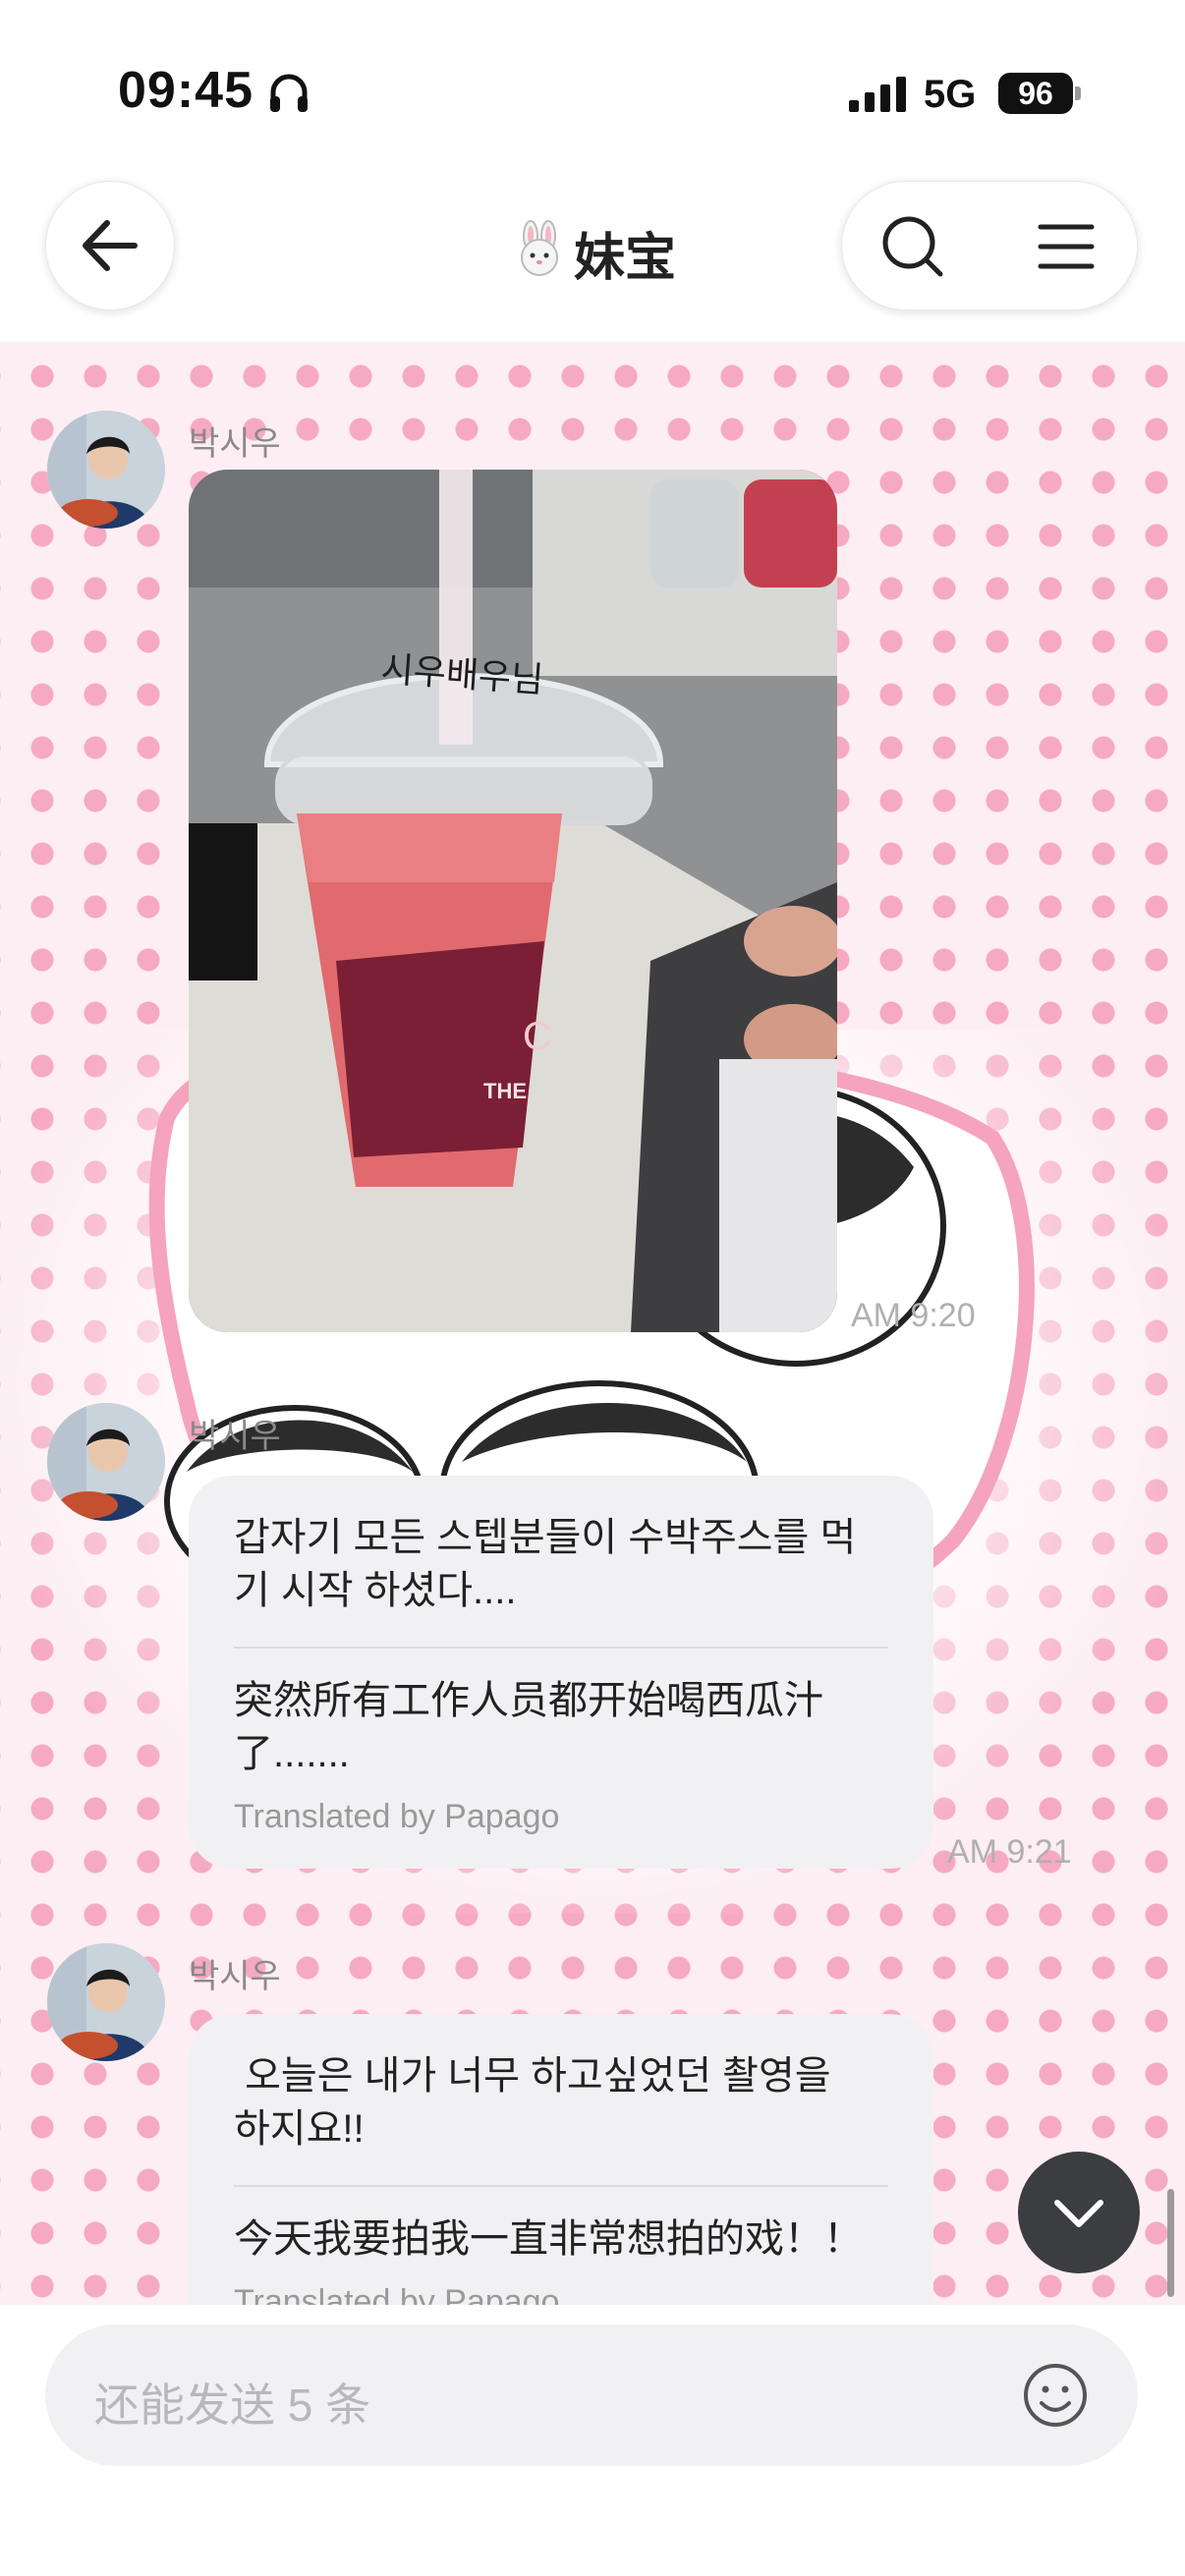 This screenshot has width=1185, height=2576. I want to click on chevron-down-icon, so click(1079, 2213).